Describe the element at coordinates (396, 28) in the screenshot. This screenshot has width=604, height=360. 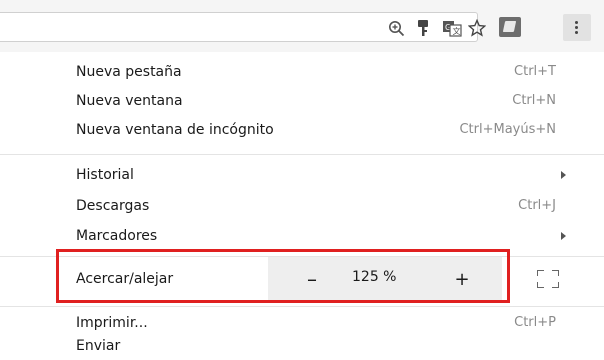
I see `zoom-in-icon` at that location.